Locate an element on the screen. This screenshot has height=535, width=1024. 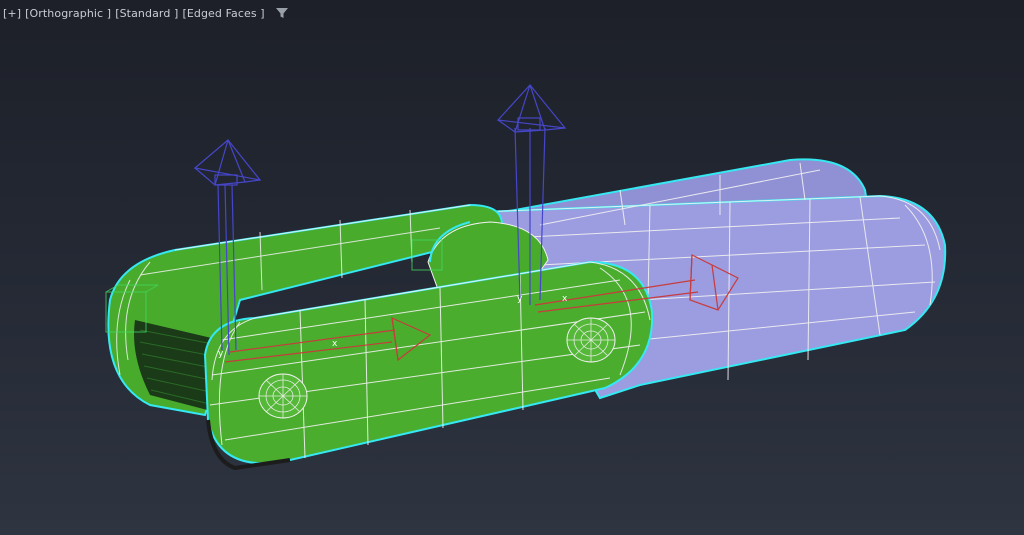
viewport-shading-label: [Standard ] is located at coordinates (146, 13).